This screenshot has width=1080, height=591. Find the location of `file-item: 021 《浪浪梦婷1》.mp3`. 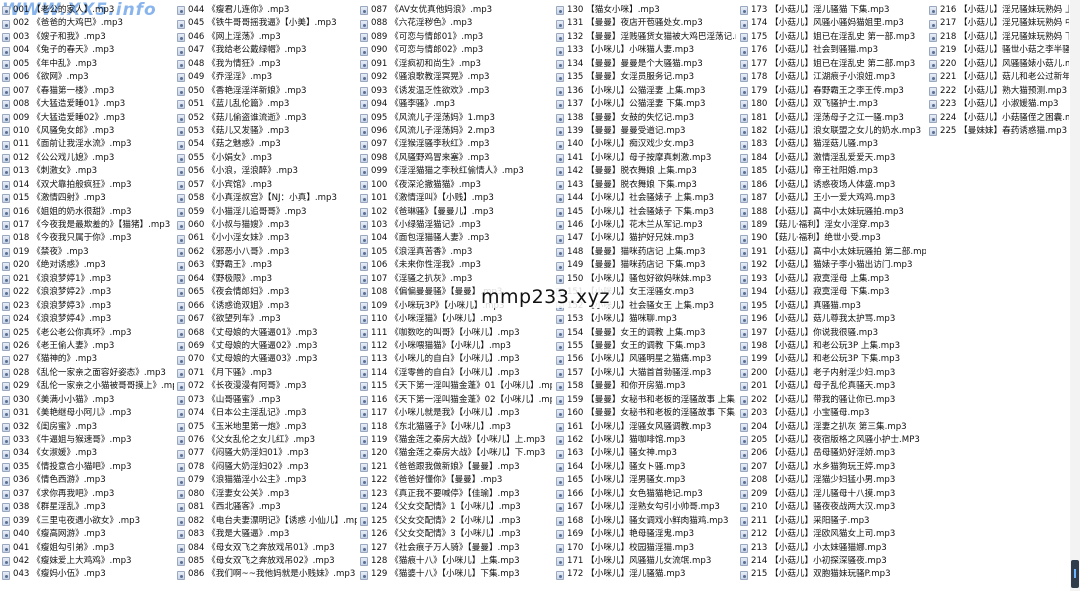

file-item: 021 《浪浪梦婷1》.mp3 is located at coordinates (88, 279).